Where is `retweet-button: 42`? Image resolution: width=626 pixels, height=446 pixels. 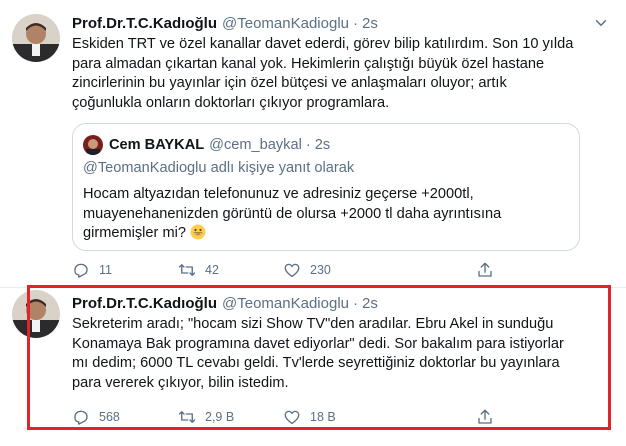
retweet-button: 42 is located at coordinates (198, 270).